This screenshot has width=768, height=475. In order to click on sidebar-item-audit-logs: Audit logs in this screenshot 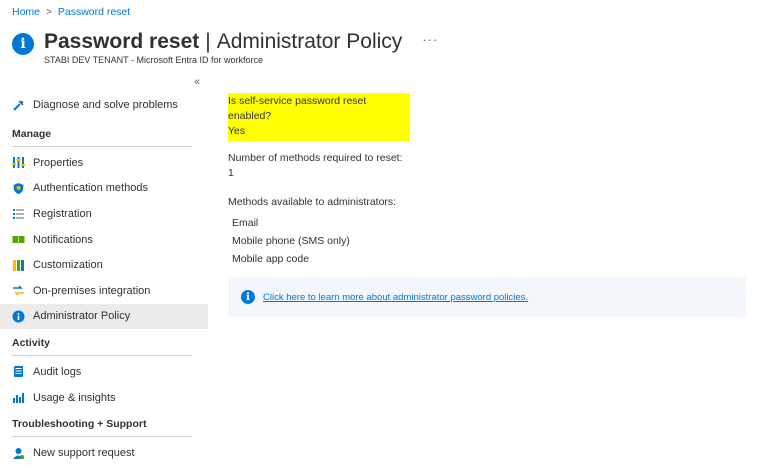, I will do `click(104, 372)`.